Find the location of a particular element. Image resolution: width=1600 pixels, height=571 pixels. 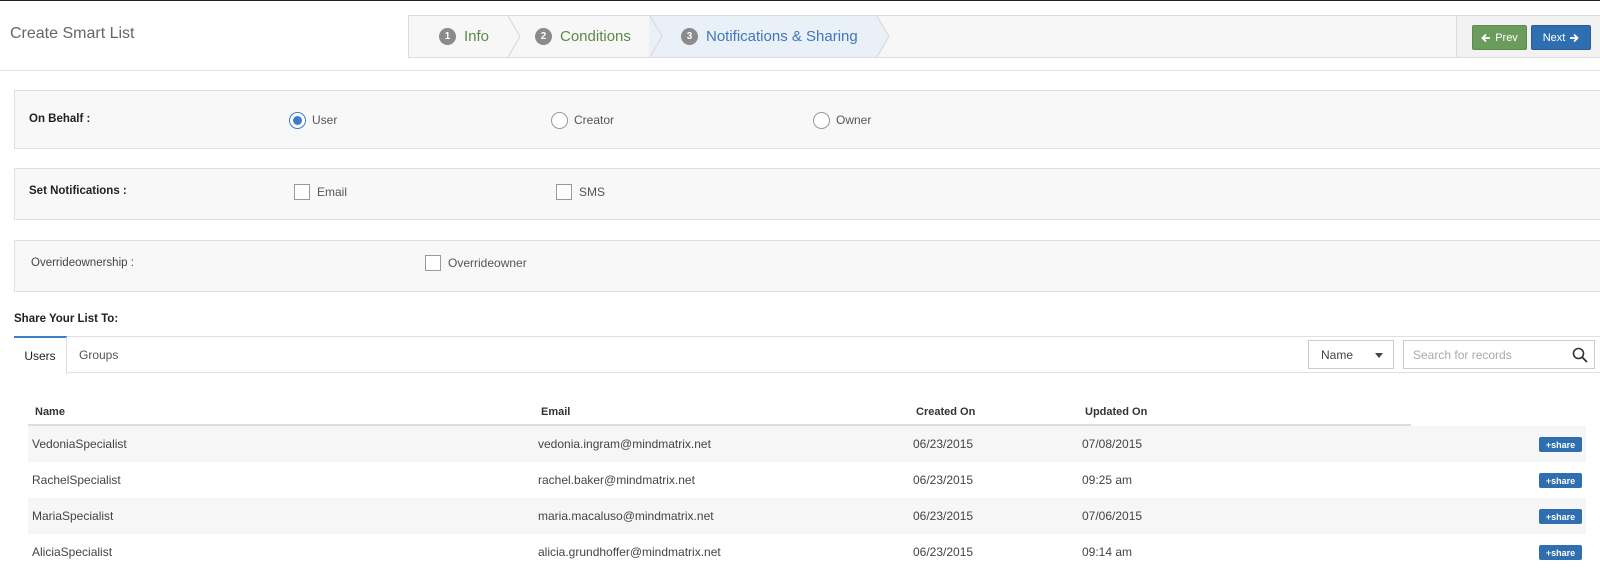

row-updated-on: 09:25 am is located at coordinates (1107, 480).